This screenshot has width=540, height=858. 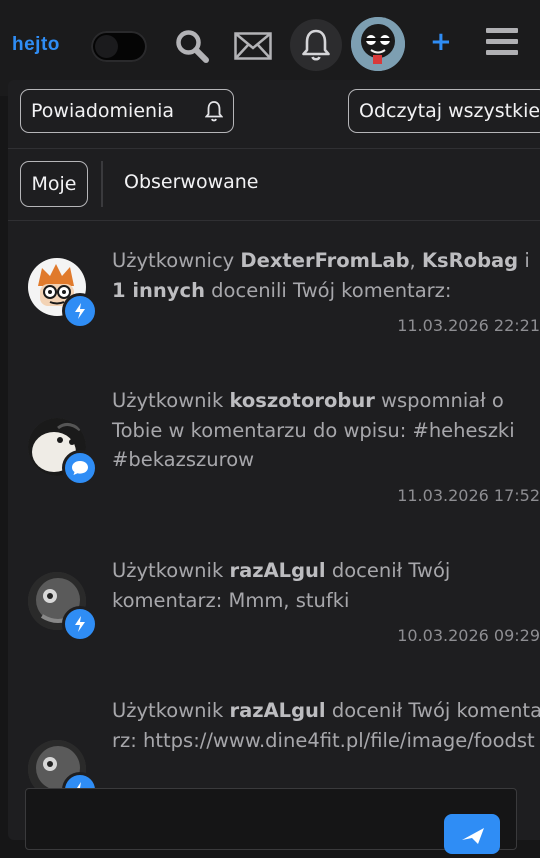 I want to click on username-link: KsRobag, so click(x=470, y=260).